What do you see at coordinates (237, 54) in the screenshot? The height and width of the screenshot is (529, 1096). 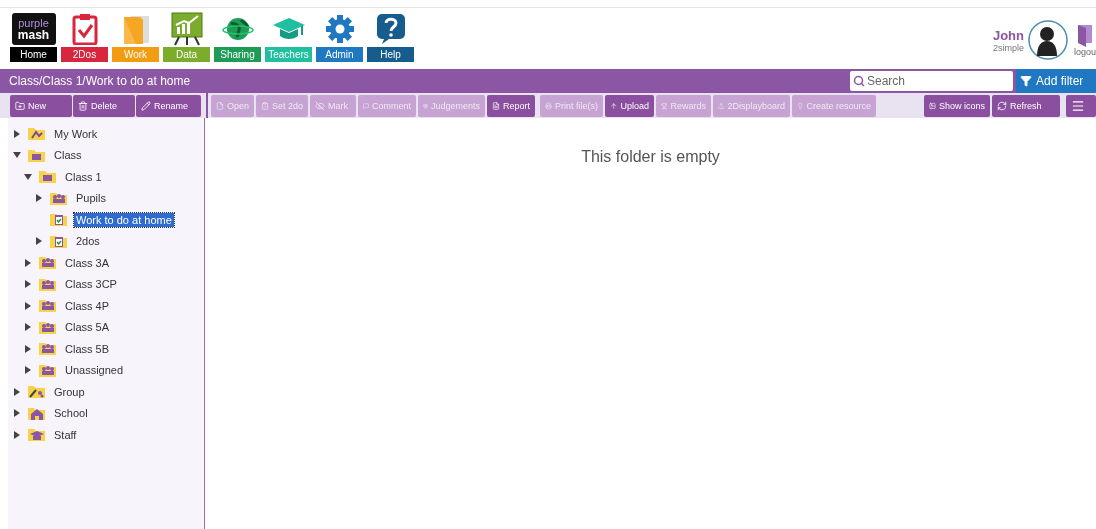 I see `nav-tab: Sharing` at bounding box center [237, 54].